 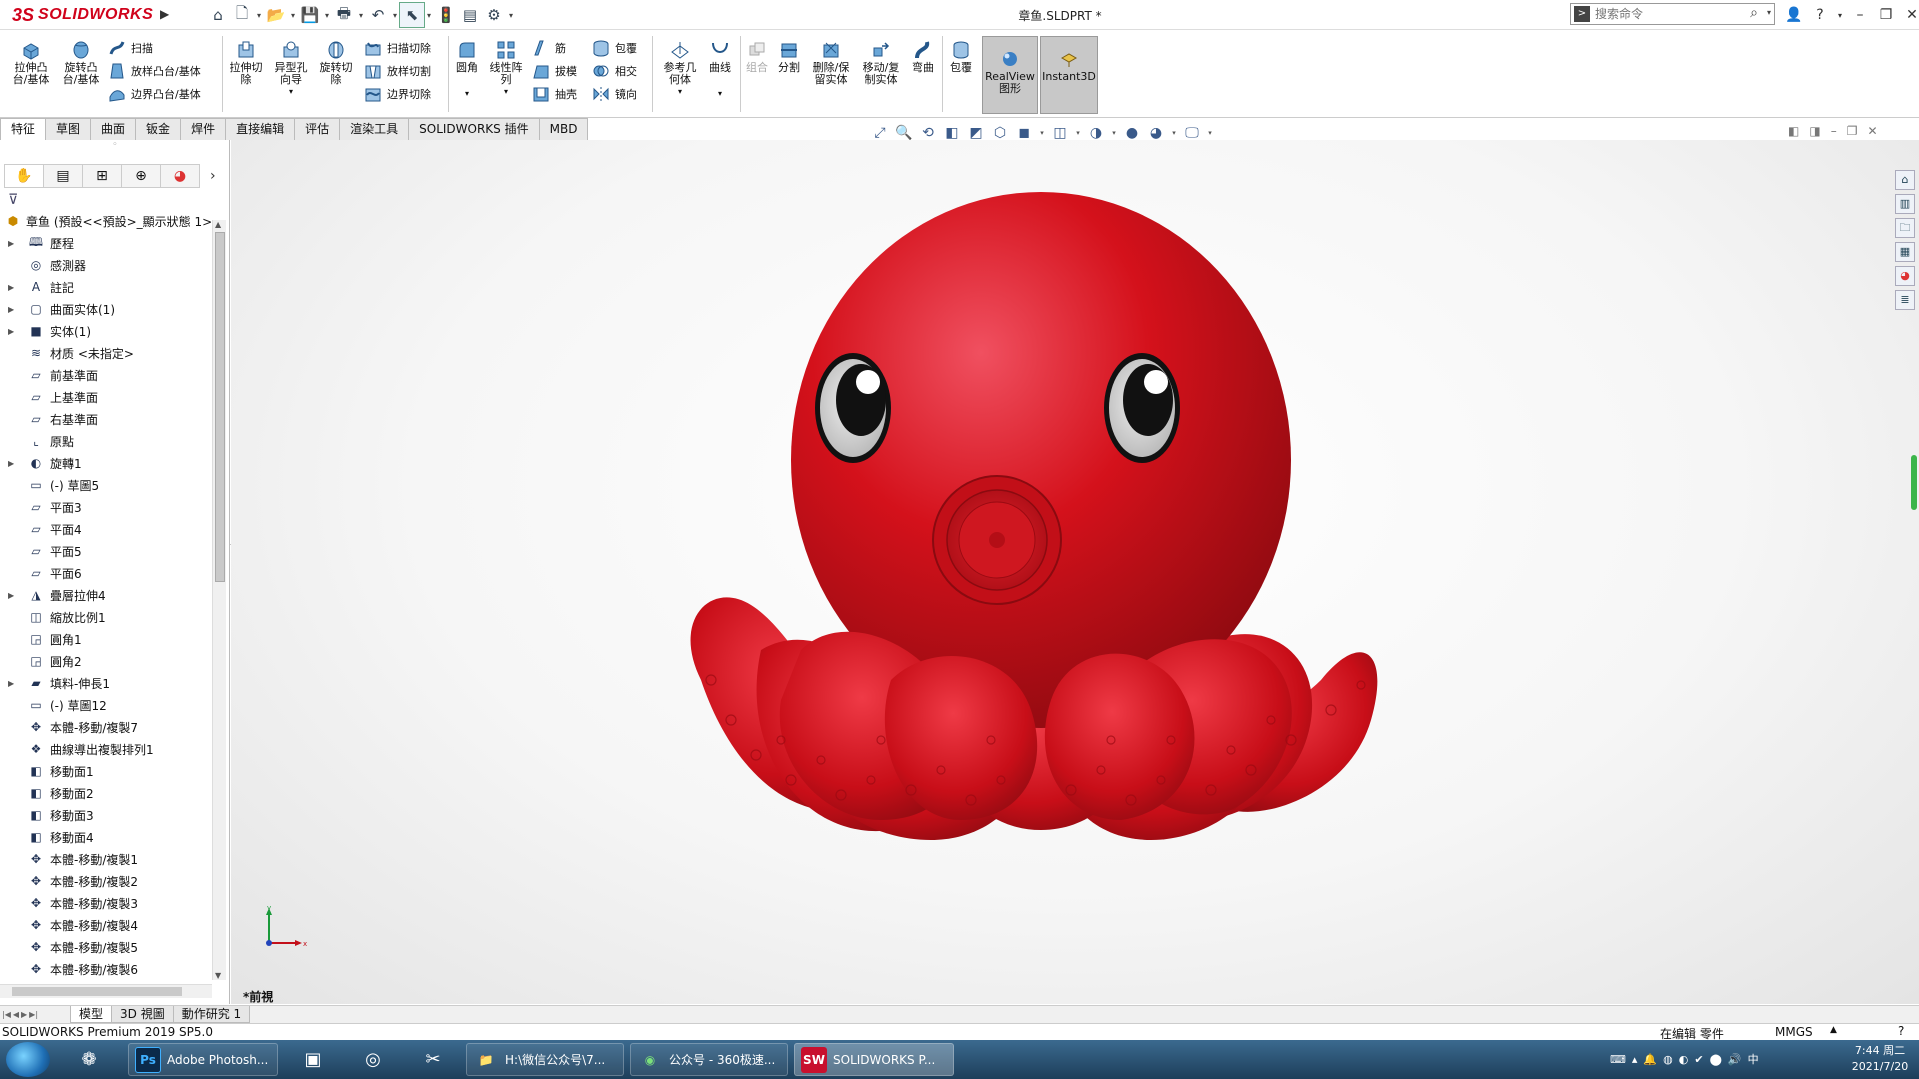 I want to click on loft-boss-button: 放样凸台/基体, so click(x=154, y=71).